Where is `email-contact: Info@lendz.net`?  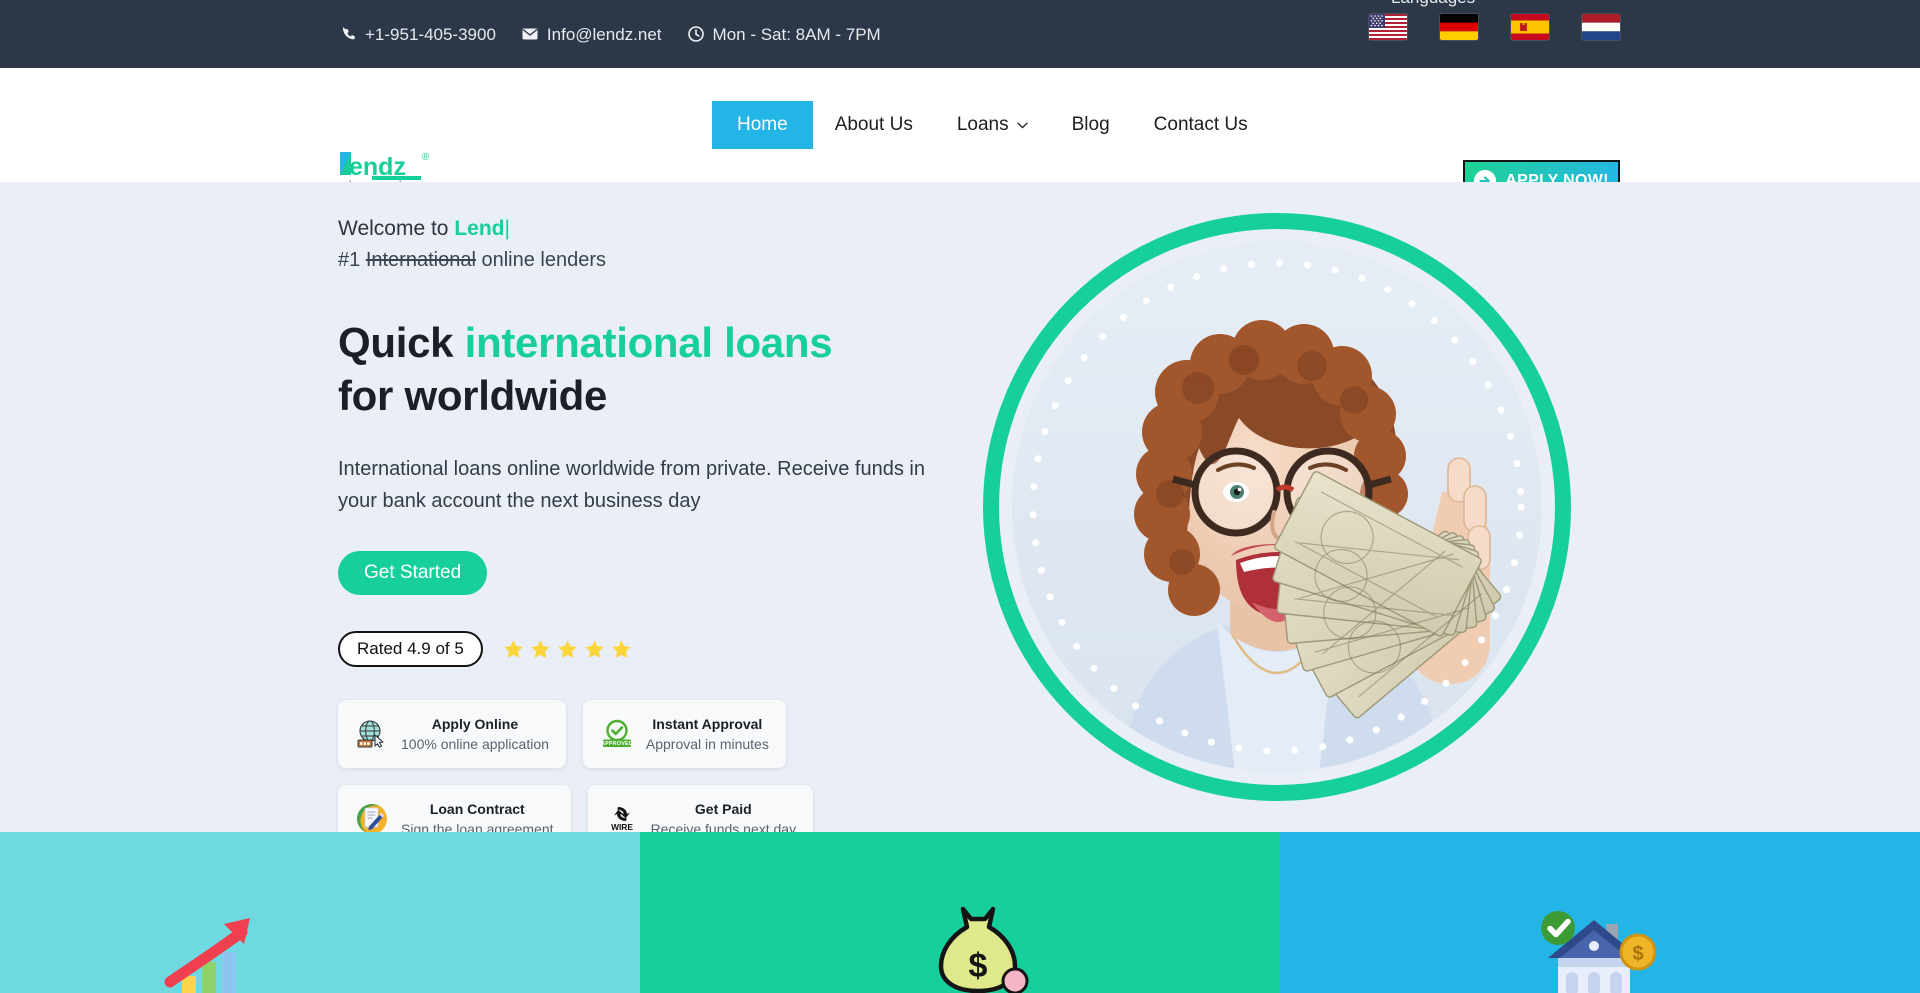 email-contact: Info@lendz.net is located at coordinates (592, 34).